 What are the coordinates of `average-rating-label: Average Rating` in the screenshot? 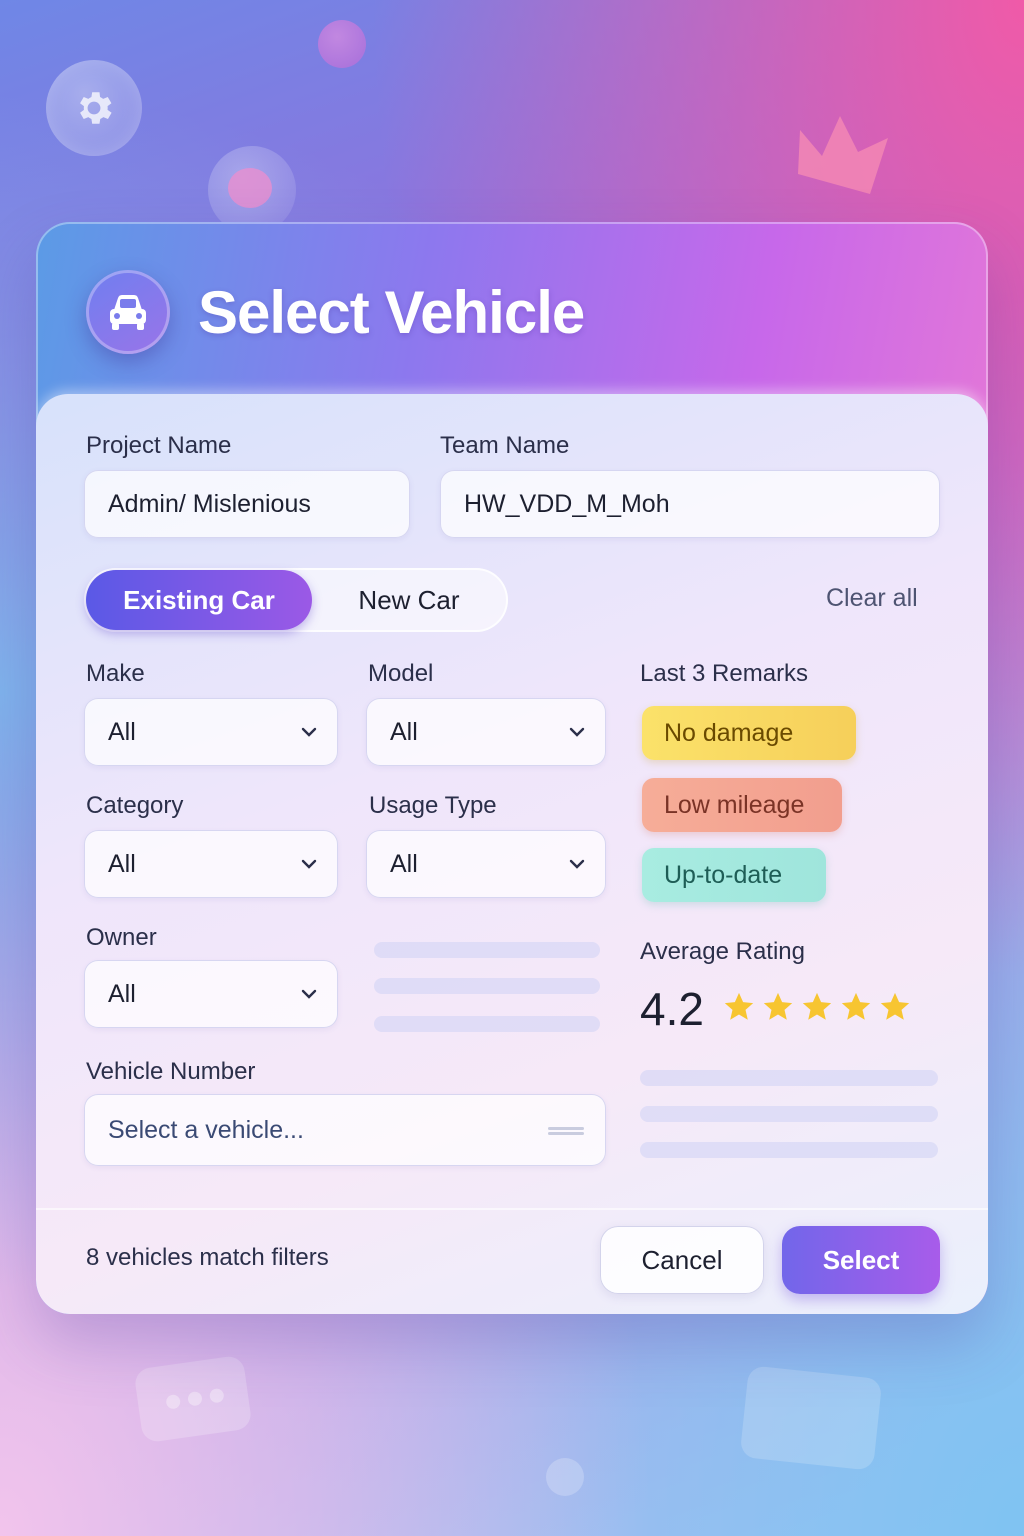 It's located at (722, 951).